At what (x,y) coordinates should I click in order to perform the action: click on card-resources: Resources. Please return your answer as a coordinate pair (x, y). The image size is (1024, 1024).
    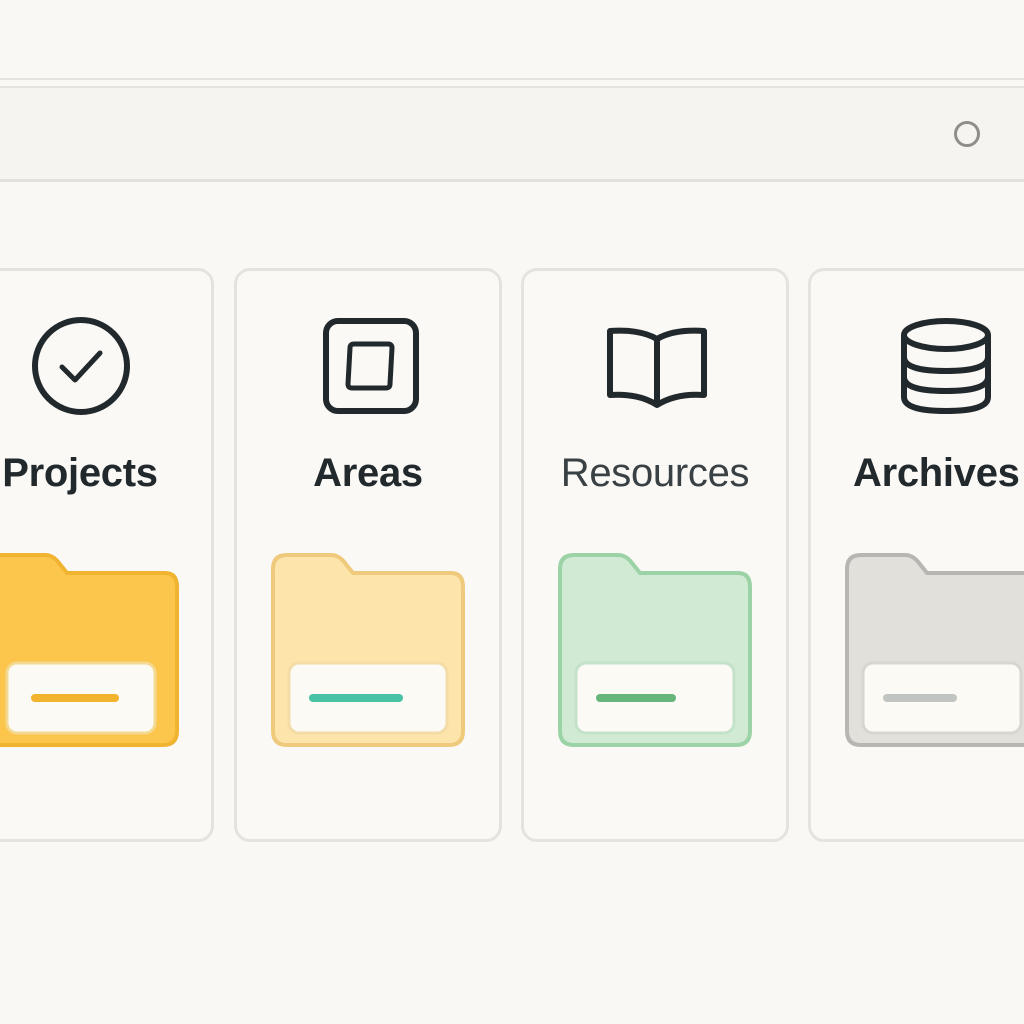
    Looking at the image, I should click on (655, 555).